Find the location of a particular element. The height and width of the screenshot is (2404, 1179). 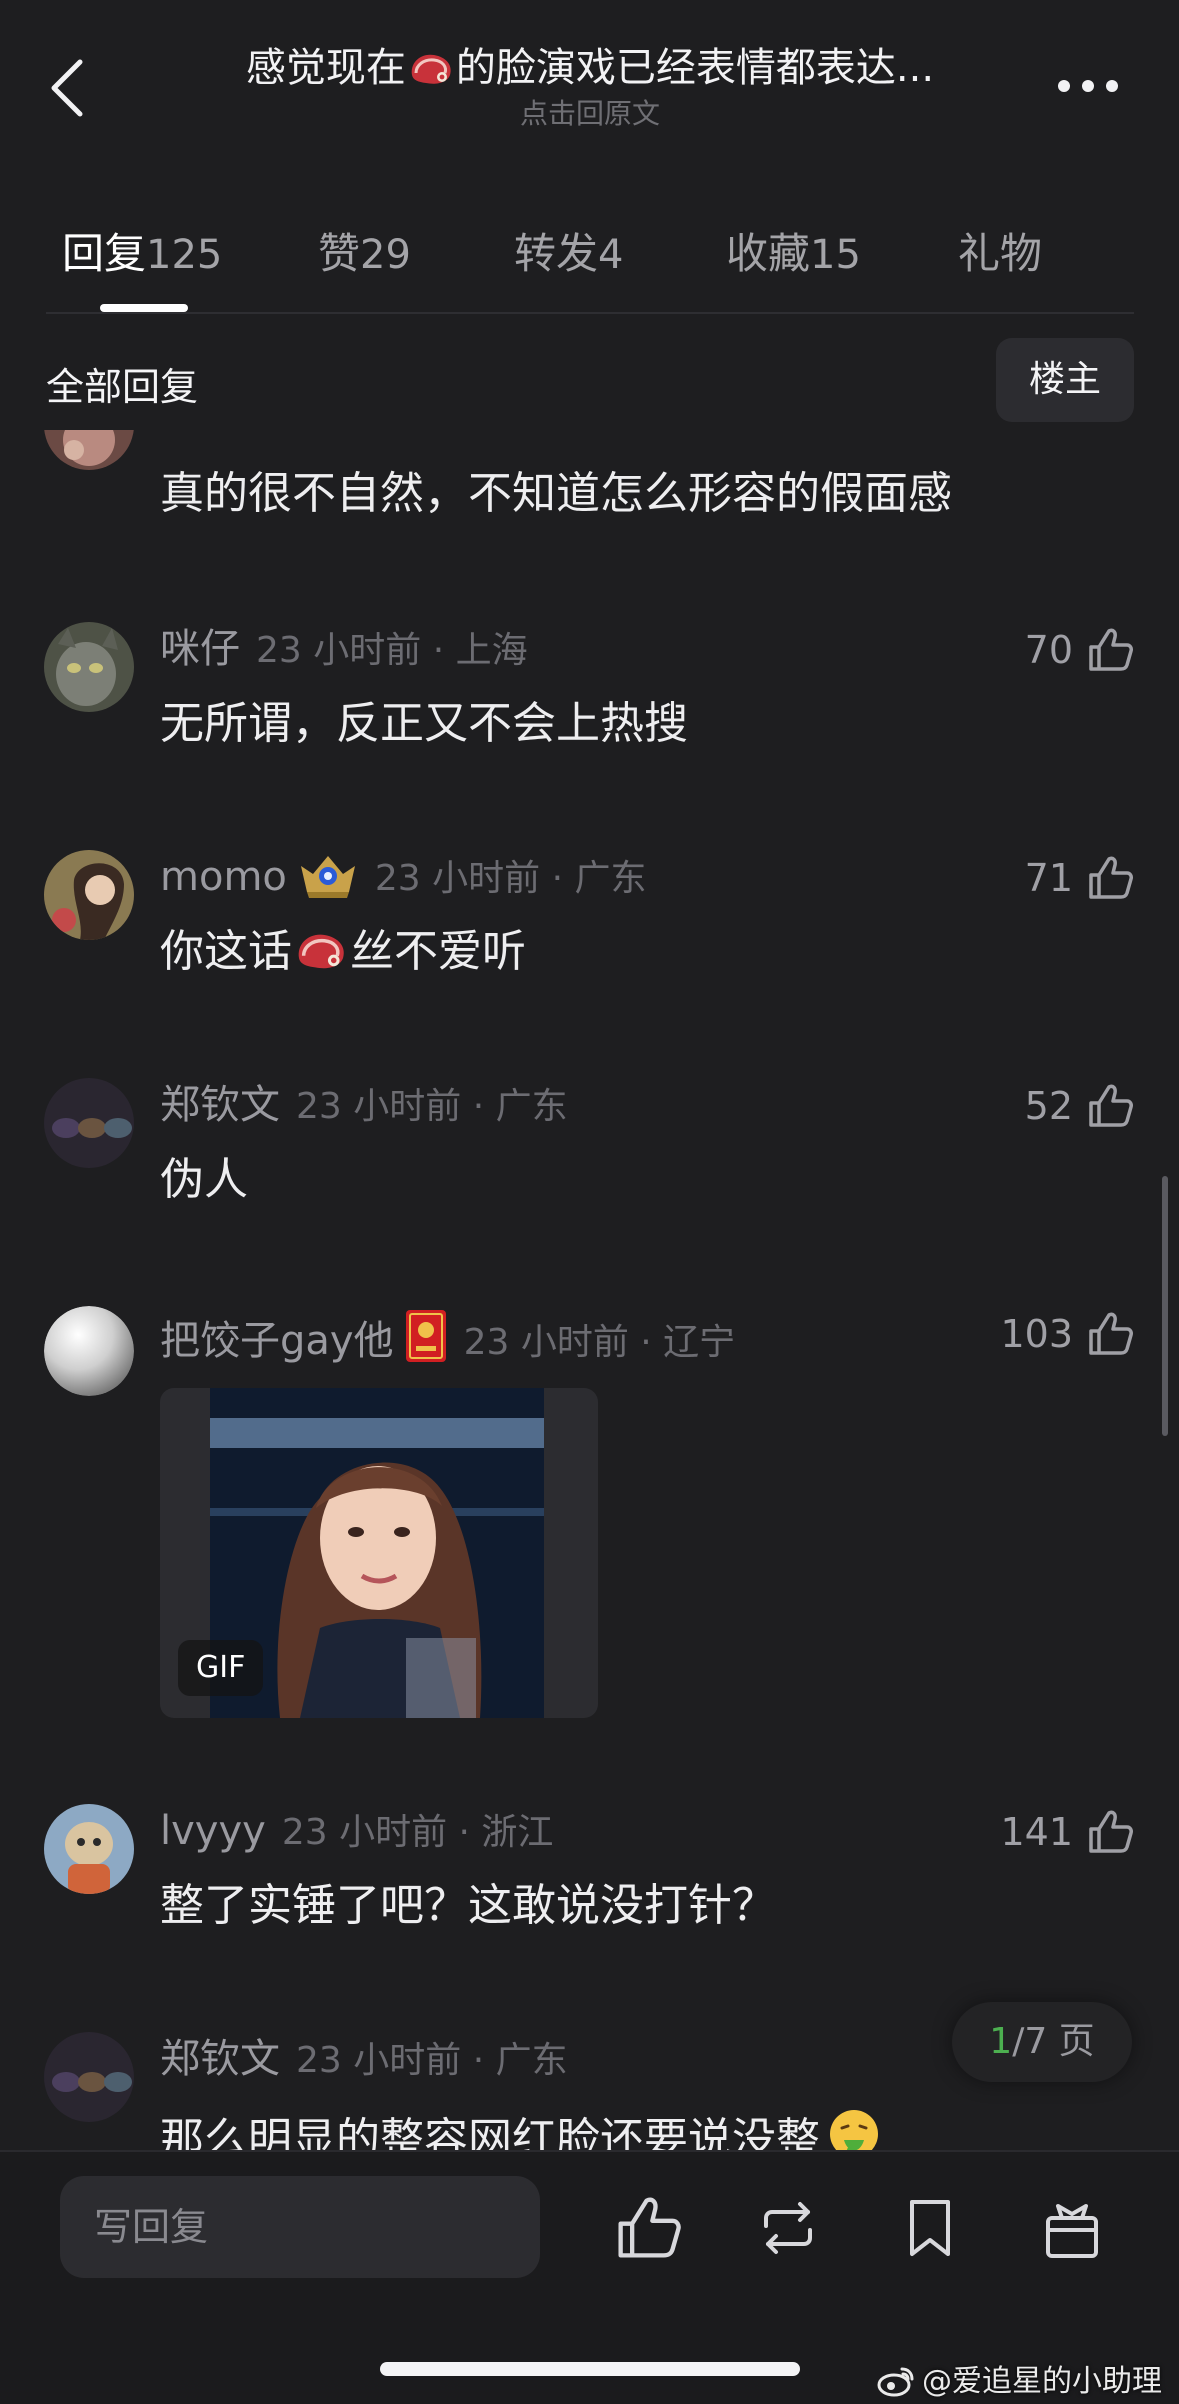

comment-header: lvyyy 23 小时前 · 浙江 is located at coordinates (356, 1832).